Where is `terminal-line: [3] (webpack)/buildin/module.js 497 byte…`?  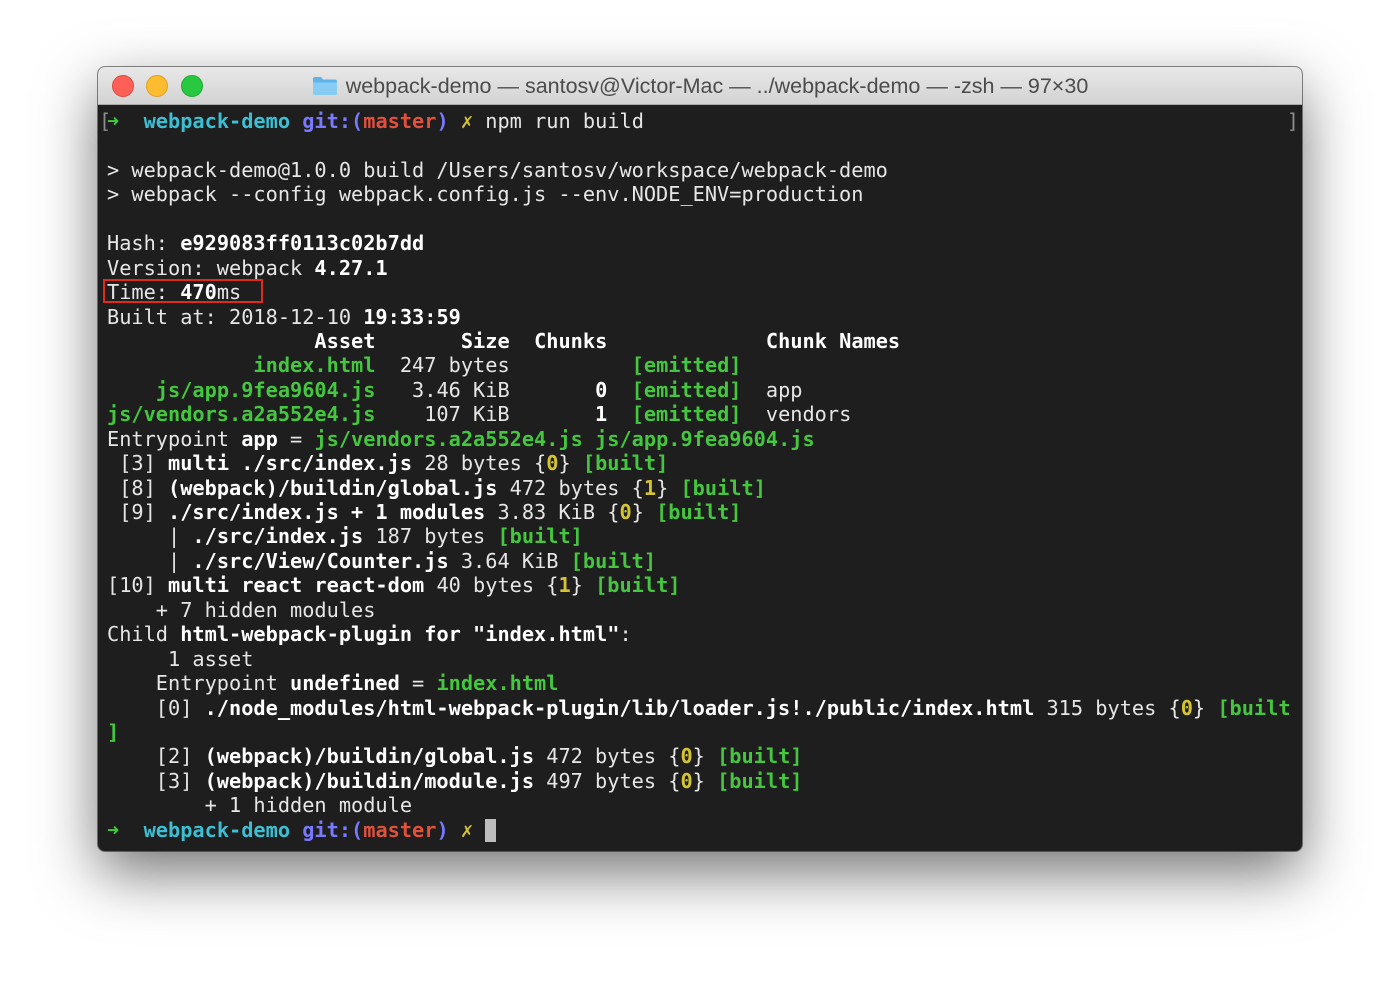 terminal-line: [3] (webpack)/buildin/module.js 497 byte… is located at coordinates (703, 781).